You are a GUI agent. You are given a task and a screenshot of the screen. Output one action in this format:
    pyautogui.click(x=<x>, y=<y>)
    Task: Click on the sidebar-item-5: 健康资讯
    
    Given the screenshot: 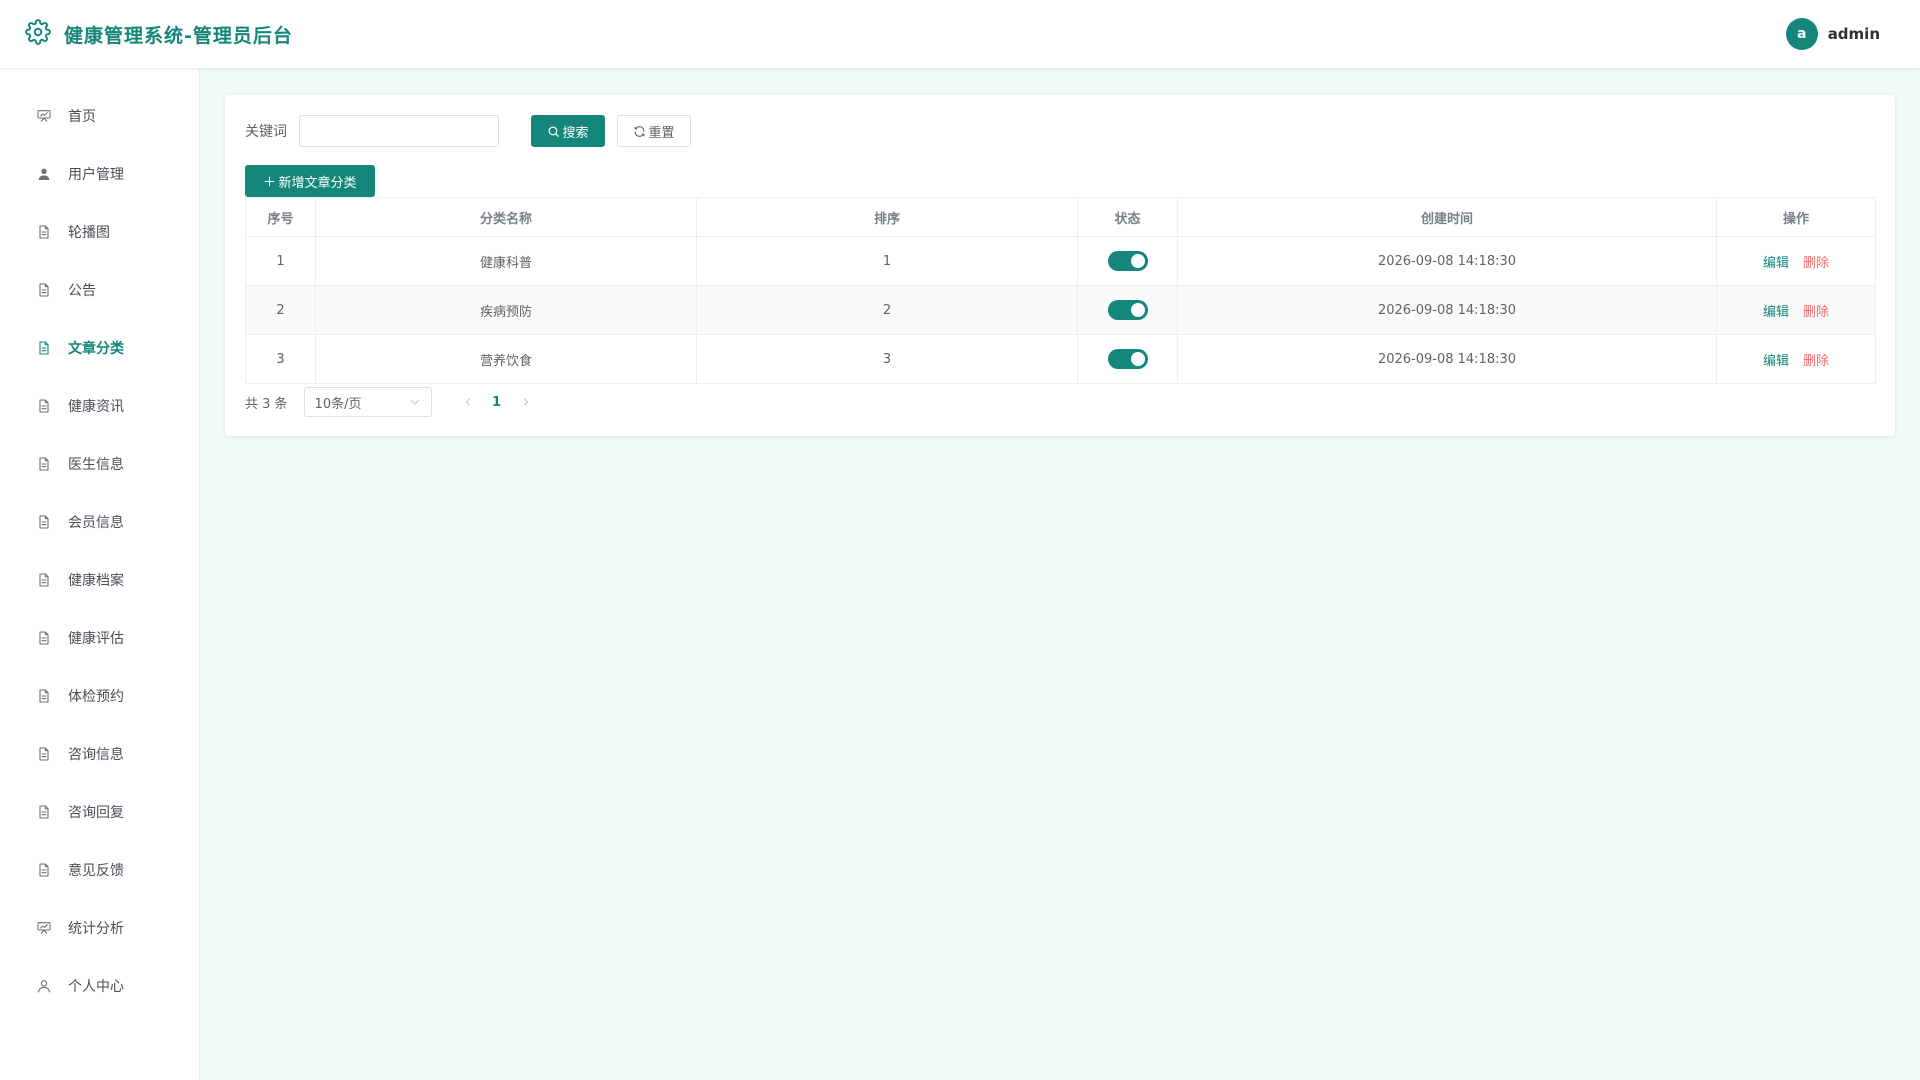 What is the action you would take?
    pyautogui.click(x=99, y=406)
    